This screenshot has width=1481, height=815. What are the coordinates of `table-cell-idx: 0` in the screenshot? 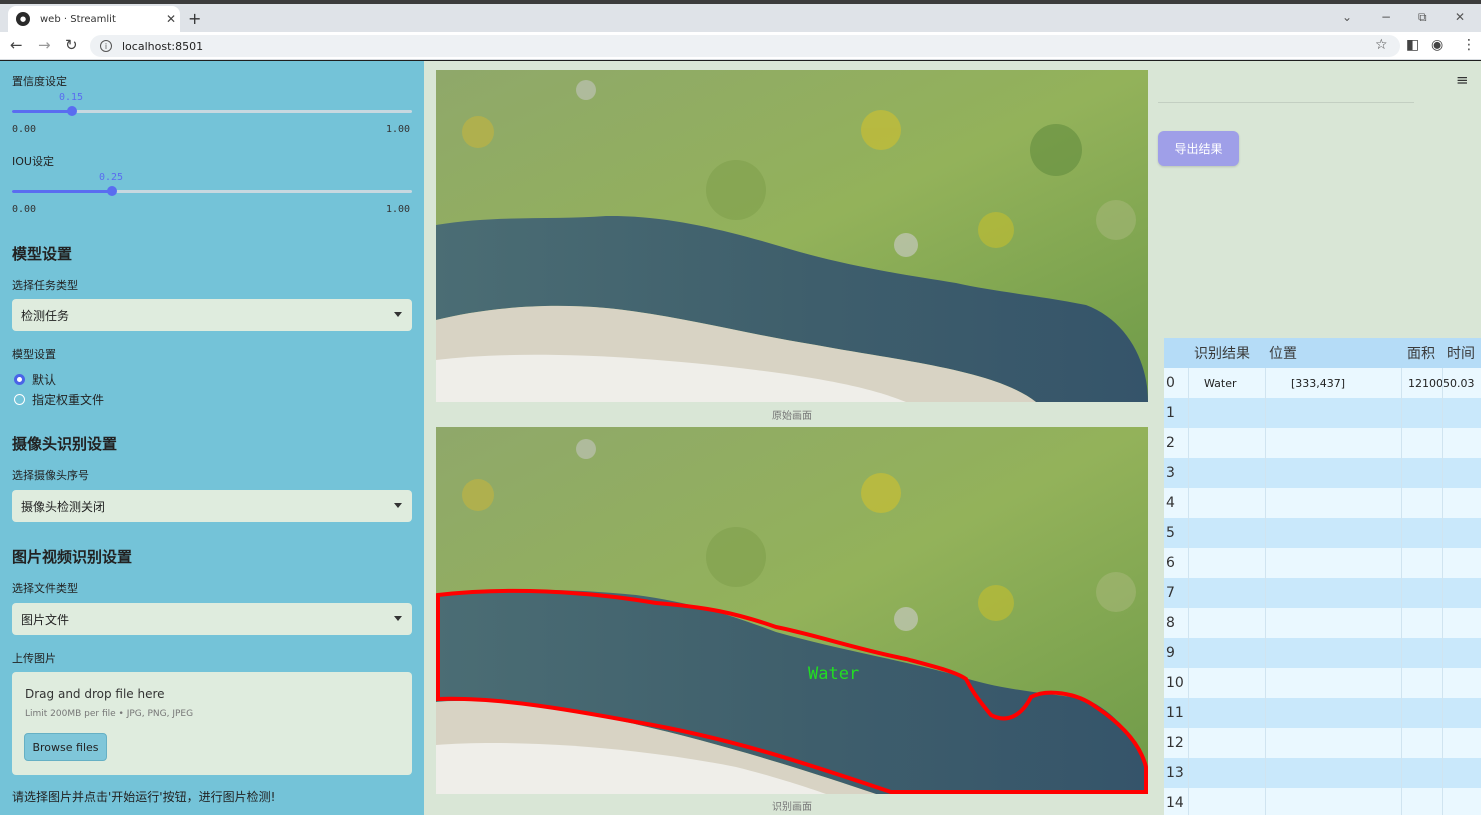 It's located at (1170, 383).